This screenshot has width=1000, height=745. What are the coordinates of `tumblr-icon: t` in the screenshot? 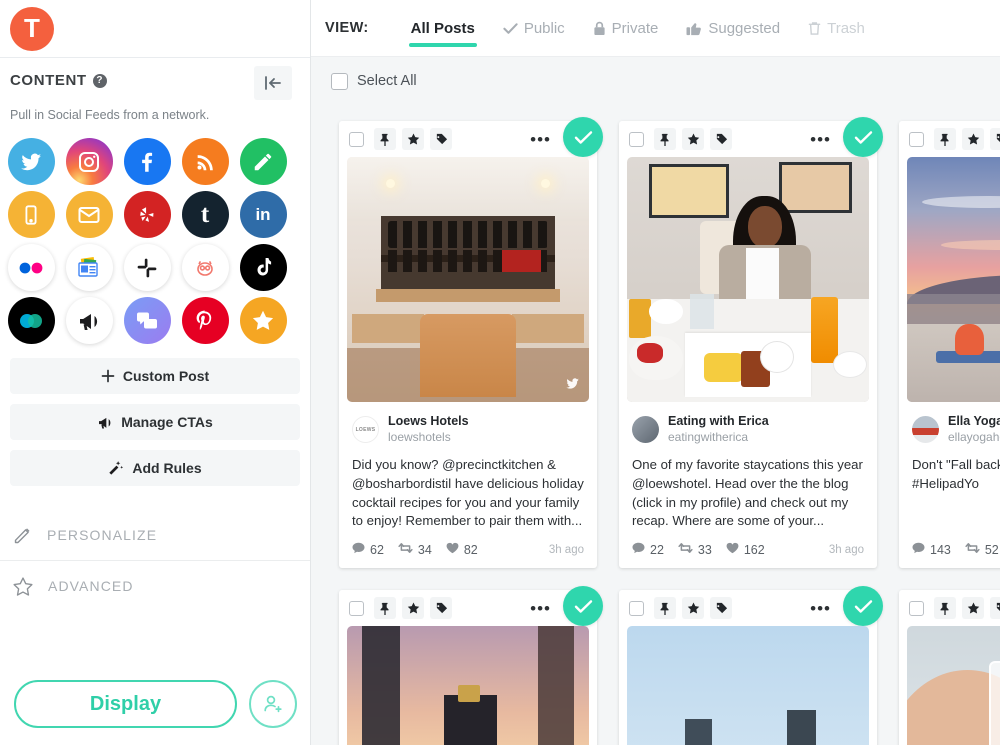 It's located at (205, 214).